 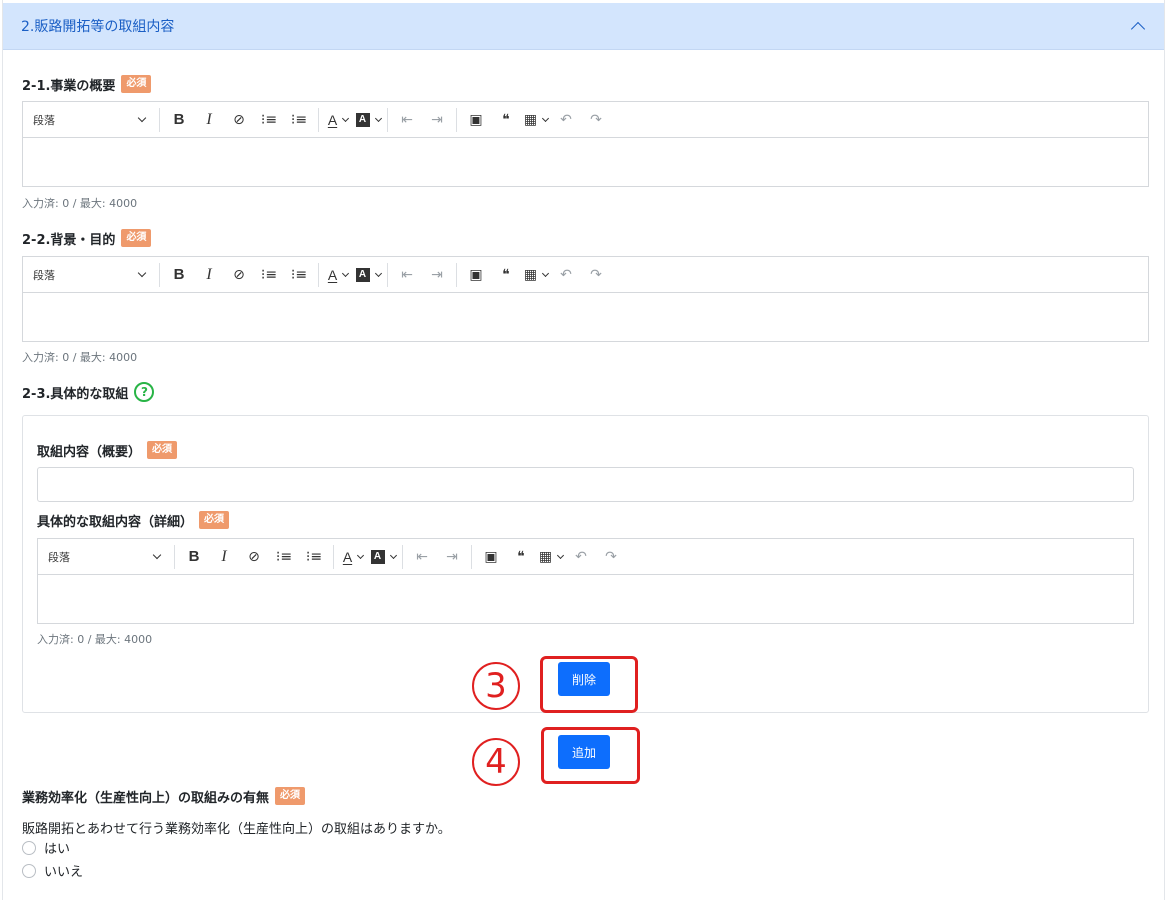 What do you see at coordinates (98, 27) in the screenshot?
I see `section-title: 2.販路開拓等の取組内容` at bounding box center [98, 27].